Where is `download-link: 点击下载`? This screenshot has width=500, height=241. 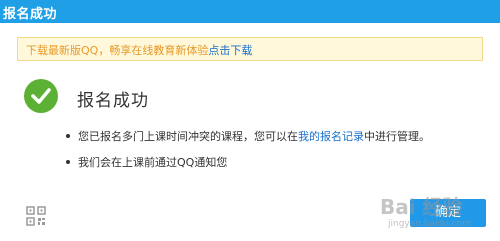
download-link: 点击下载 is located at coordinates (230, 50).